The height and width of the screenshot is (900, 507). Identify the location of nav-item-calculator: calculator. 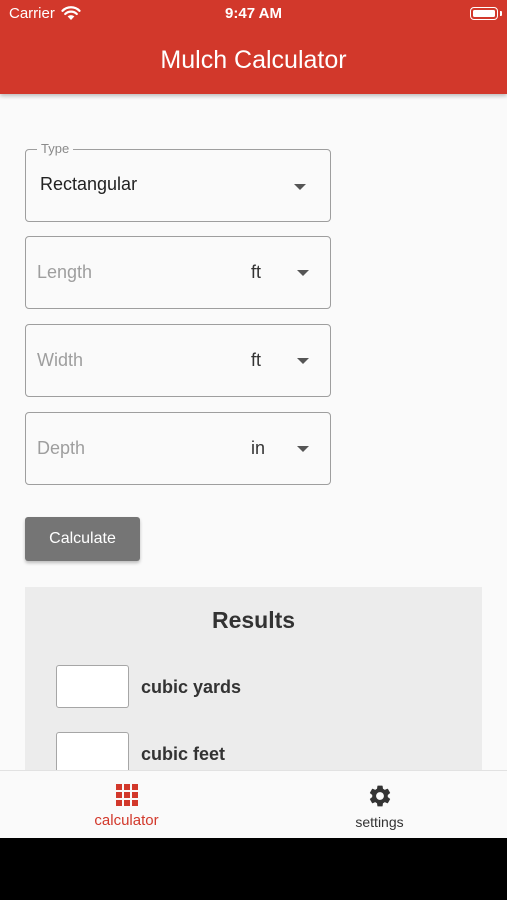
(126, 804).